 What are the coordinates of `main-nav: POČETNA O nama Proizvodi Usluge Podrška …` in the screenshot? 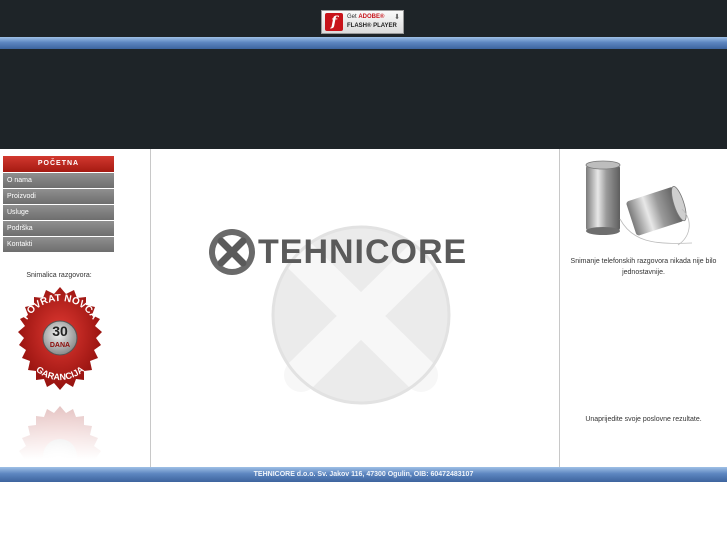 It's located at (58, 204).